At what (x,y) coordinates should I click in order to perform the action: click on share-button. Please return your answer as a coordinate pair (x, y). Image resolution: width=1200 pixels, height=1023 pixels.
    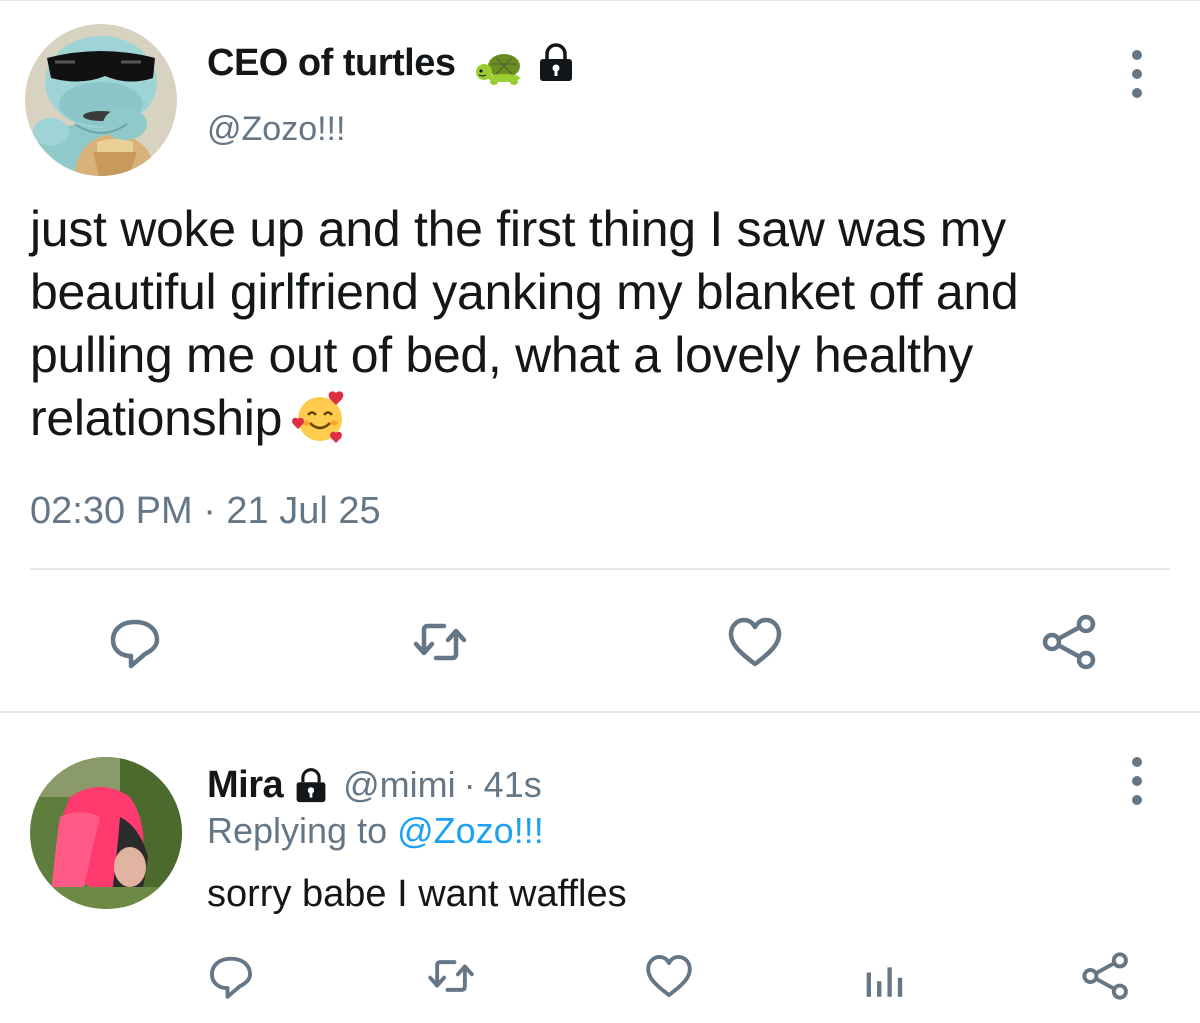
    Looking at the image, I should click on (1070, 642).